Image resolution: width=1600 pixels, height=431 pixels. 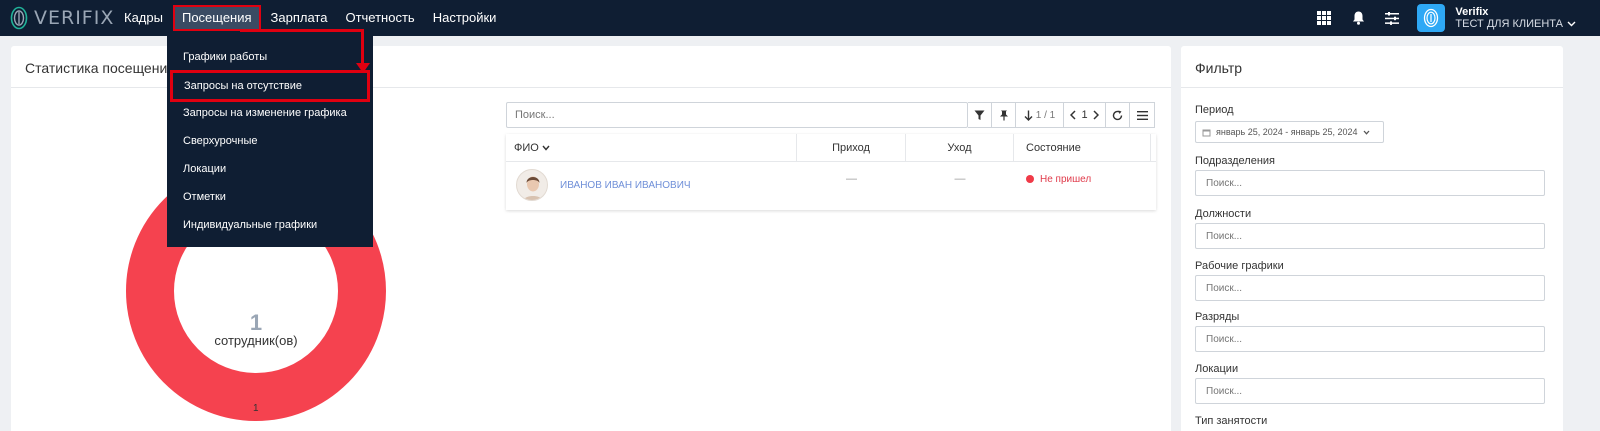 What do you see at coordinates (270, 169) in the screenshot?
I see `menu-item-locations: Локации` at bounding box center [270, 169].